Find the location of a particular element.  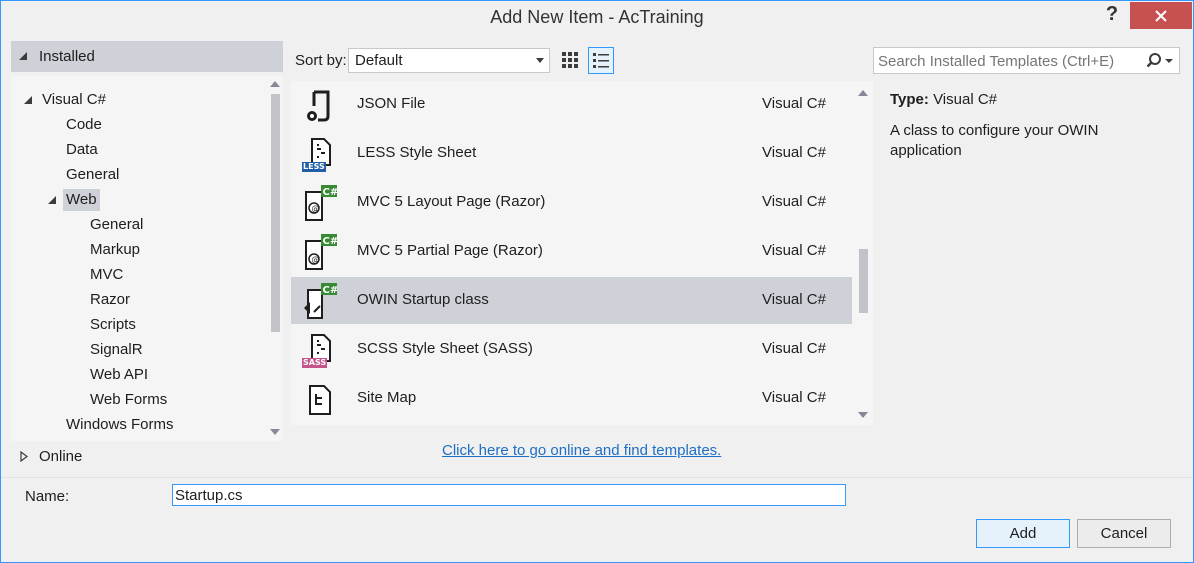

less-file-icon: LESS is located at coordinates (320, 155).